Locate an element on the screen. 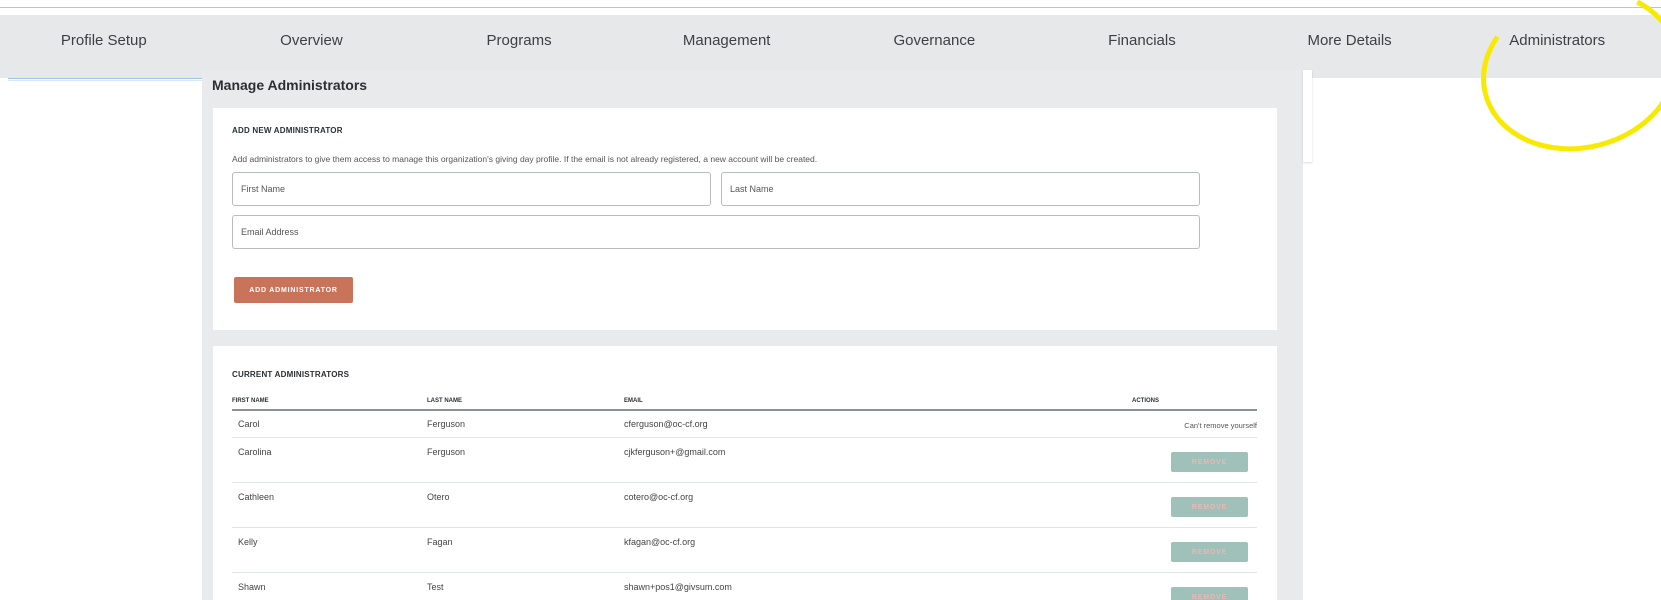 Image resolution: width=1661 pixels, height=600 pixels. table-row: Cathleen Otero cotero@oc-cf.org REMOVE is located at coordinates (744, 505).